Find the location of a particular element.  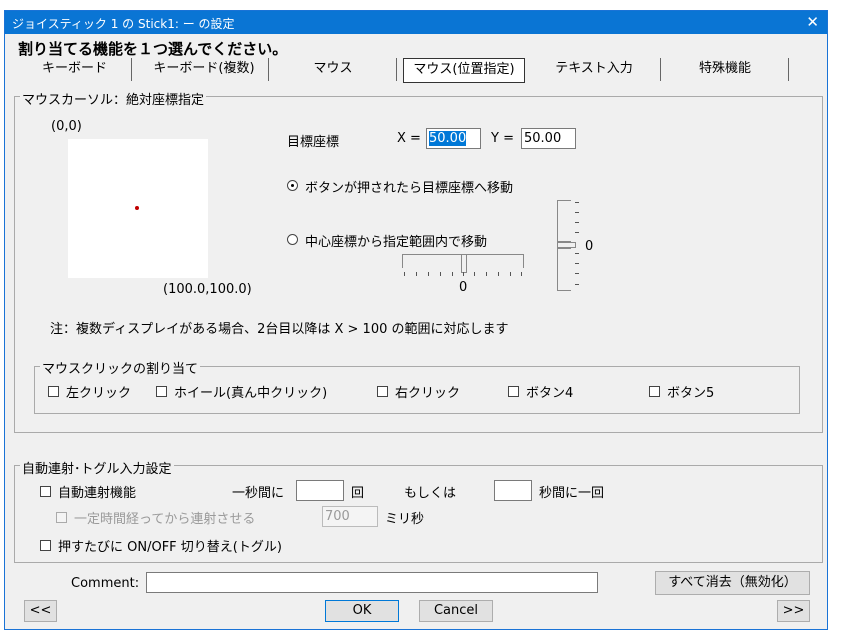

left-click-checkbox is located at coordinates (53, 391).